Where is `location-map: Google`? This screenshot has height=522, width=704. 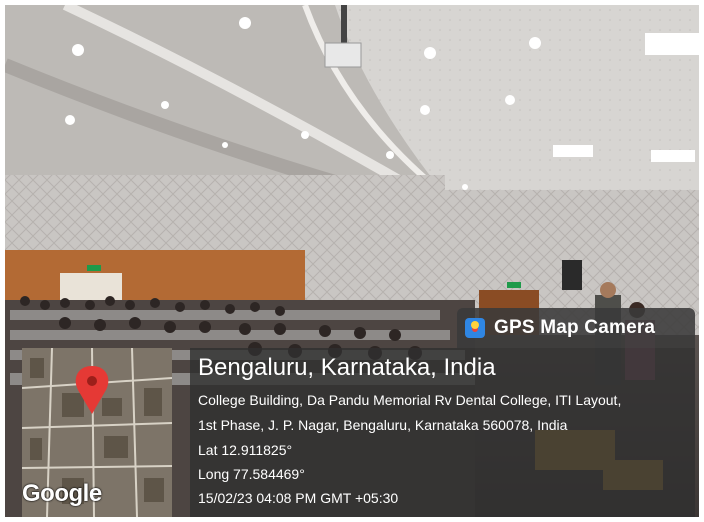 location-map: Google is located at coordinates (97, 432).